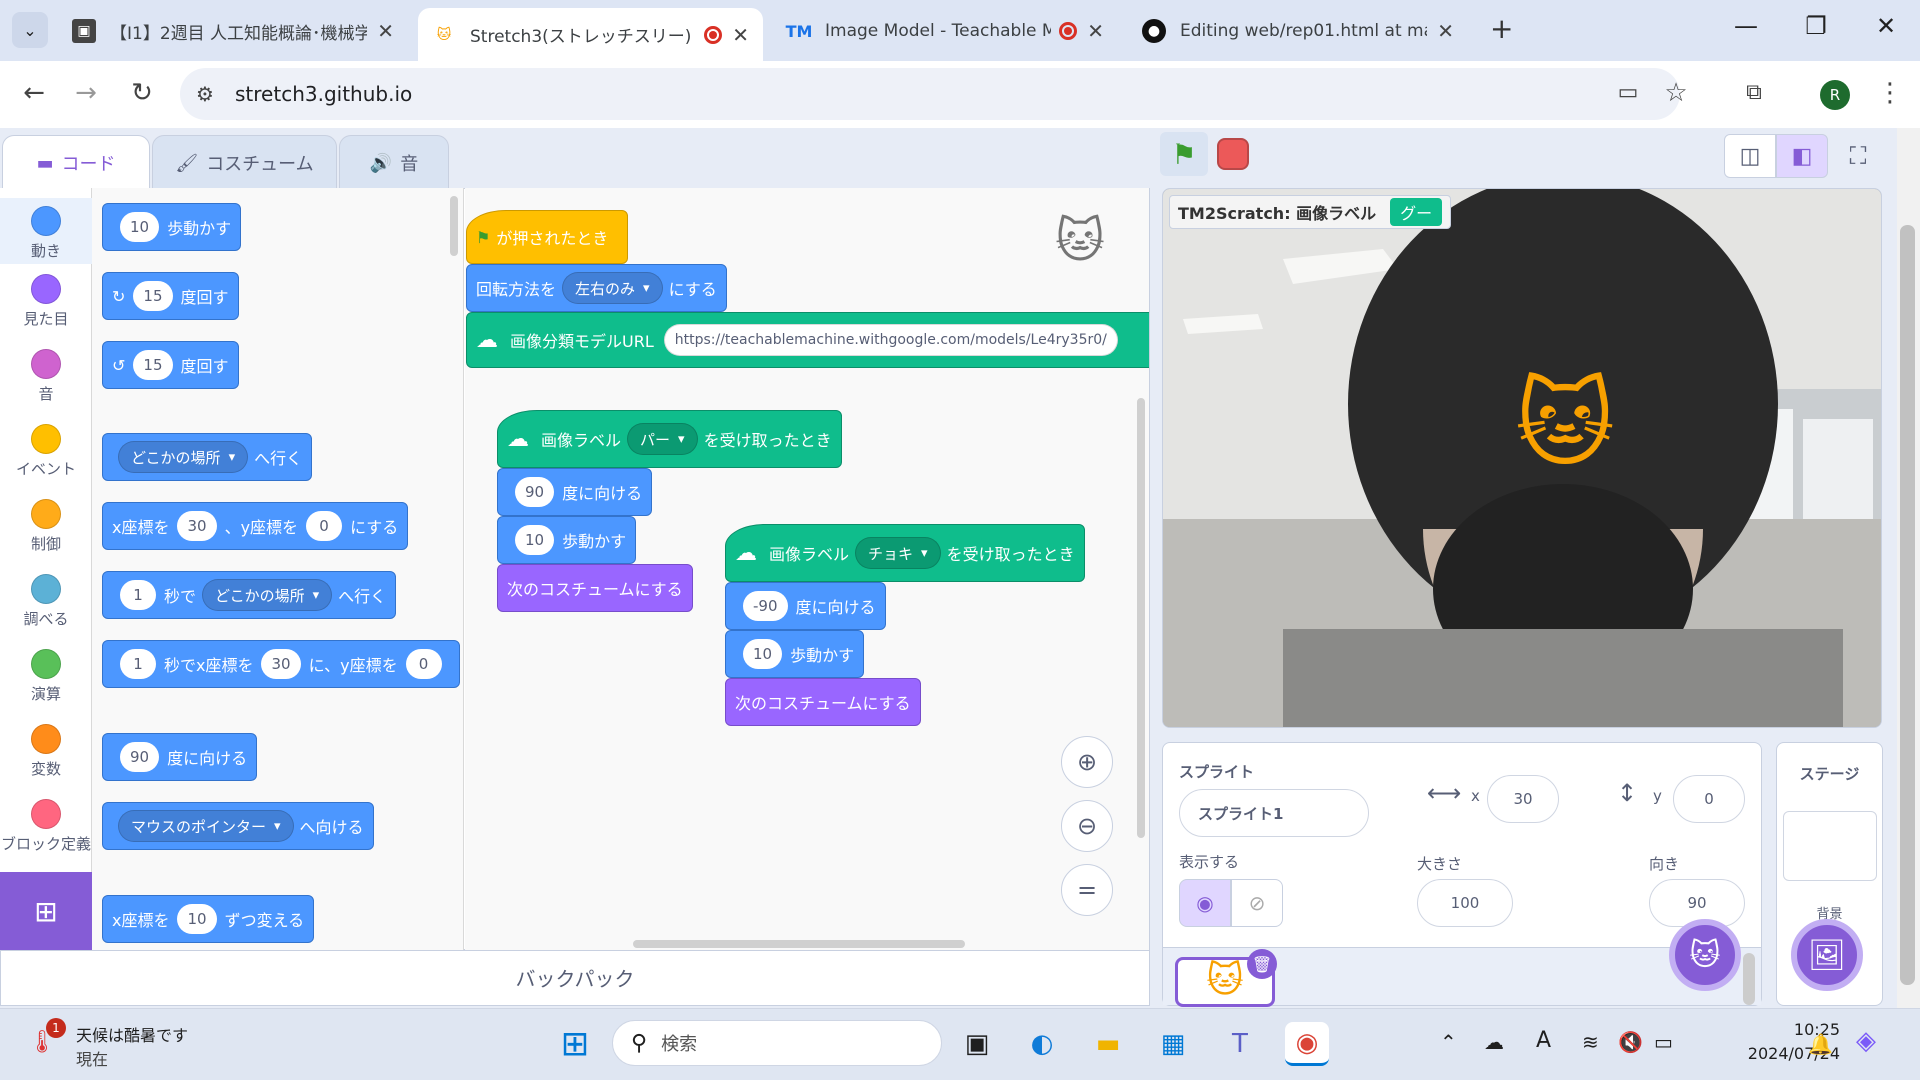 The height and width of the screenshot is (1080, 1920). I want to click on block-turn-right: ↻ 15 度回す, so click(170, 296).